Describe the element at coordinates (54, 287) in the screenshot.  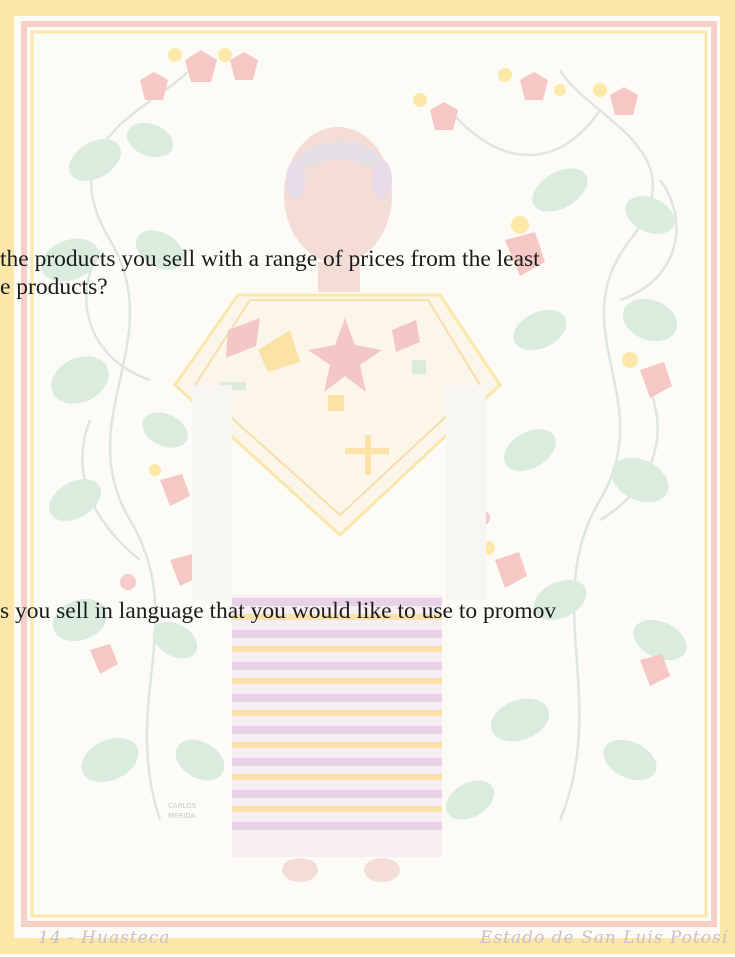
I see `question-1-line-2: e products?` at that location.